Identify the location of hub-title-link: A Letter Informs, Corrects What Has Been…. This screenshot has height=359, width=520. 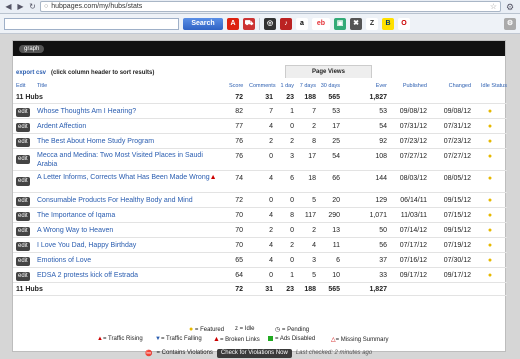
(123, 177).